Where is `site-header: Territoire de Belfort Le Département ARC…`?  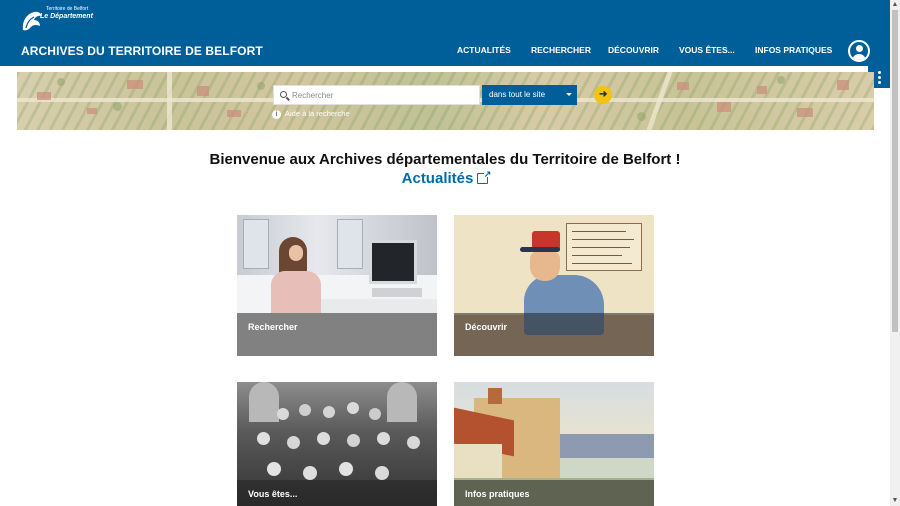
site-header: Territoire de Belfort Le Département ARC… is located at coordinates (445, 33).